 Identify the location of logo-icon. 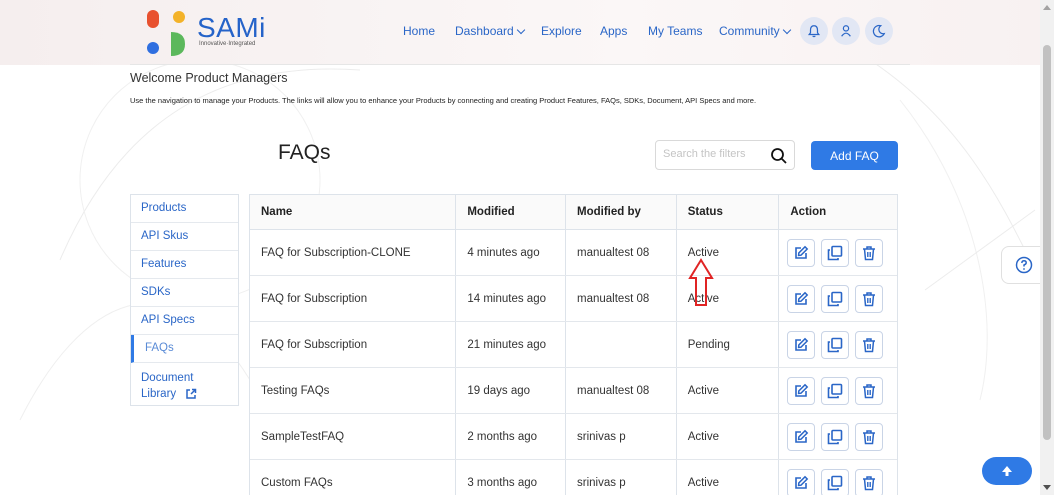
(166, 33).